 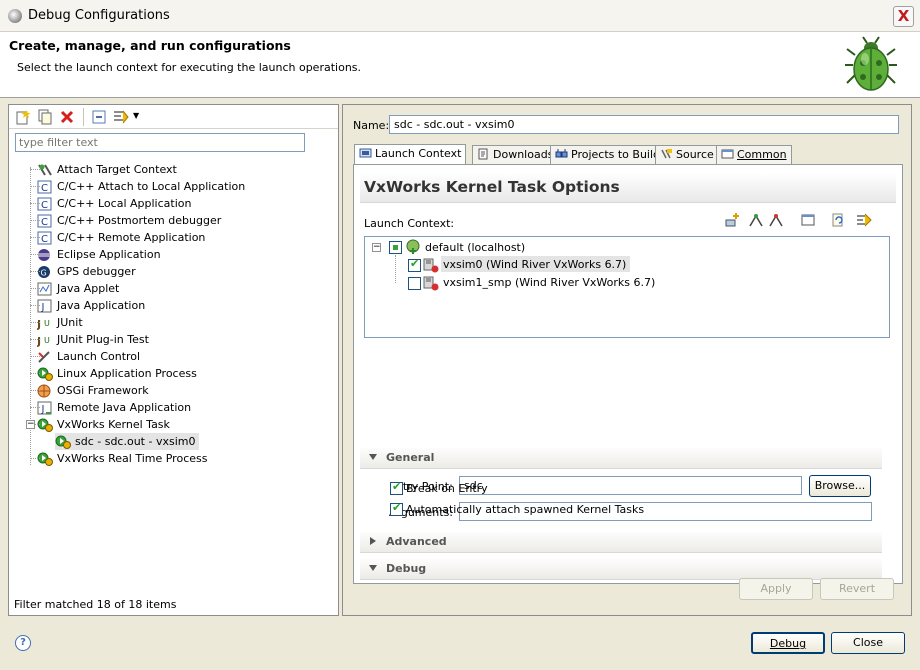 I want to click on tree-config-type: Java Applet, so click(x=78, y=288).